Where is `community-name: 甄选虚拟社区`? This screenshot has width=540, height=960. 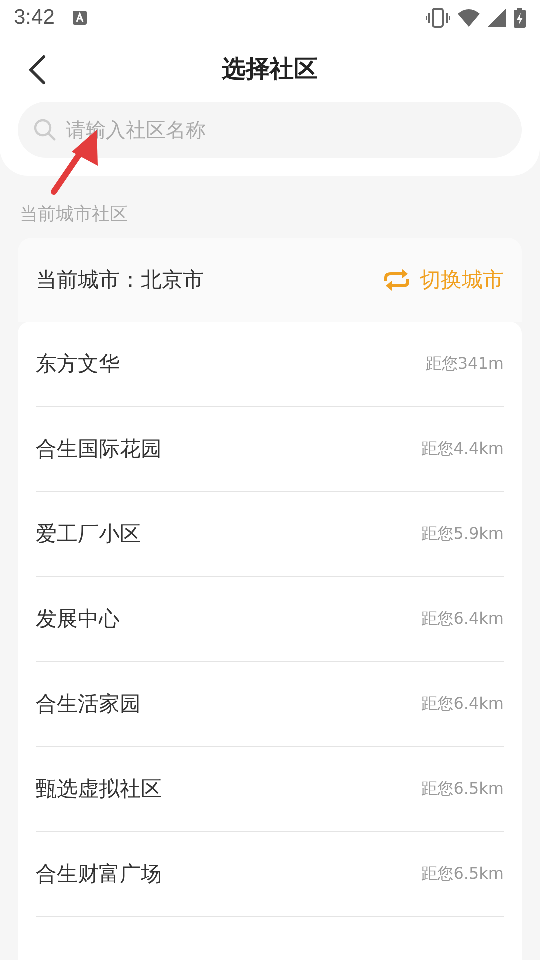
community-name: 甄选虚拟社区 is located at coordinates (229, 789).